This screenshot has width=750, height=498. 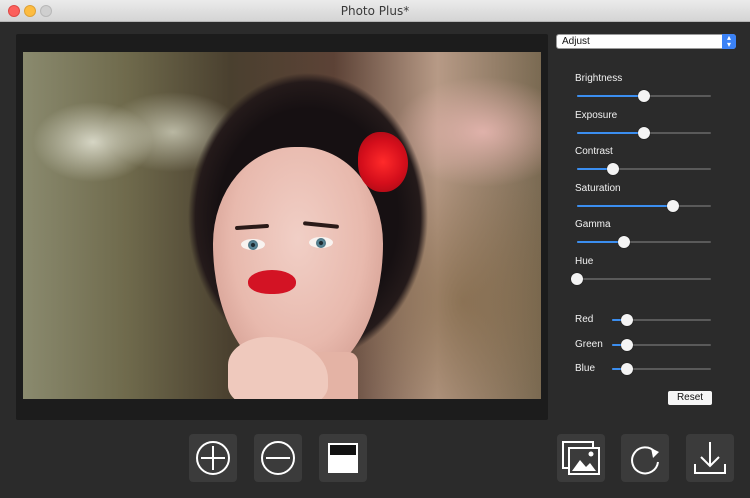 I want to click on reset-button: Reset, so click(x=690, y=398).